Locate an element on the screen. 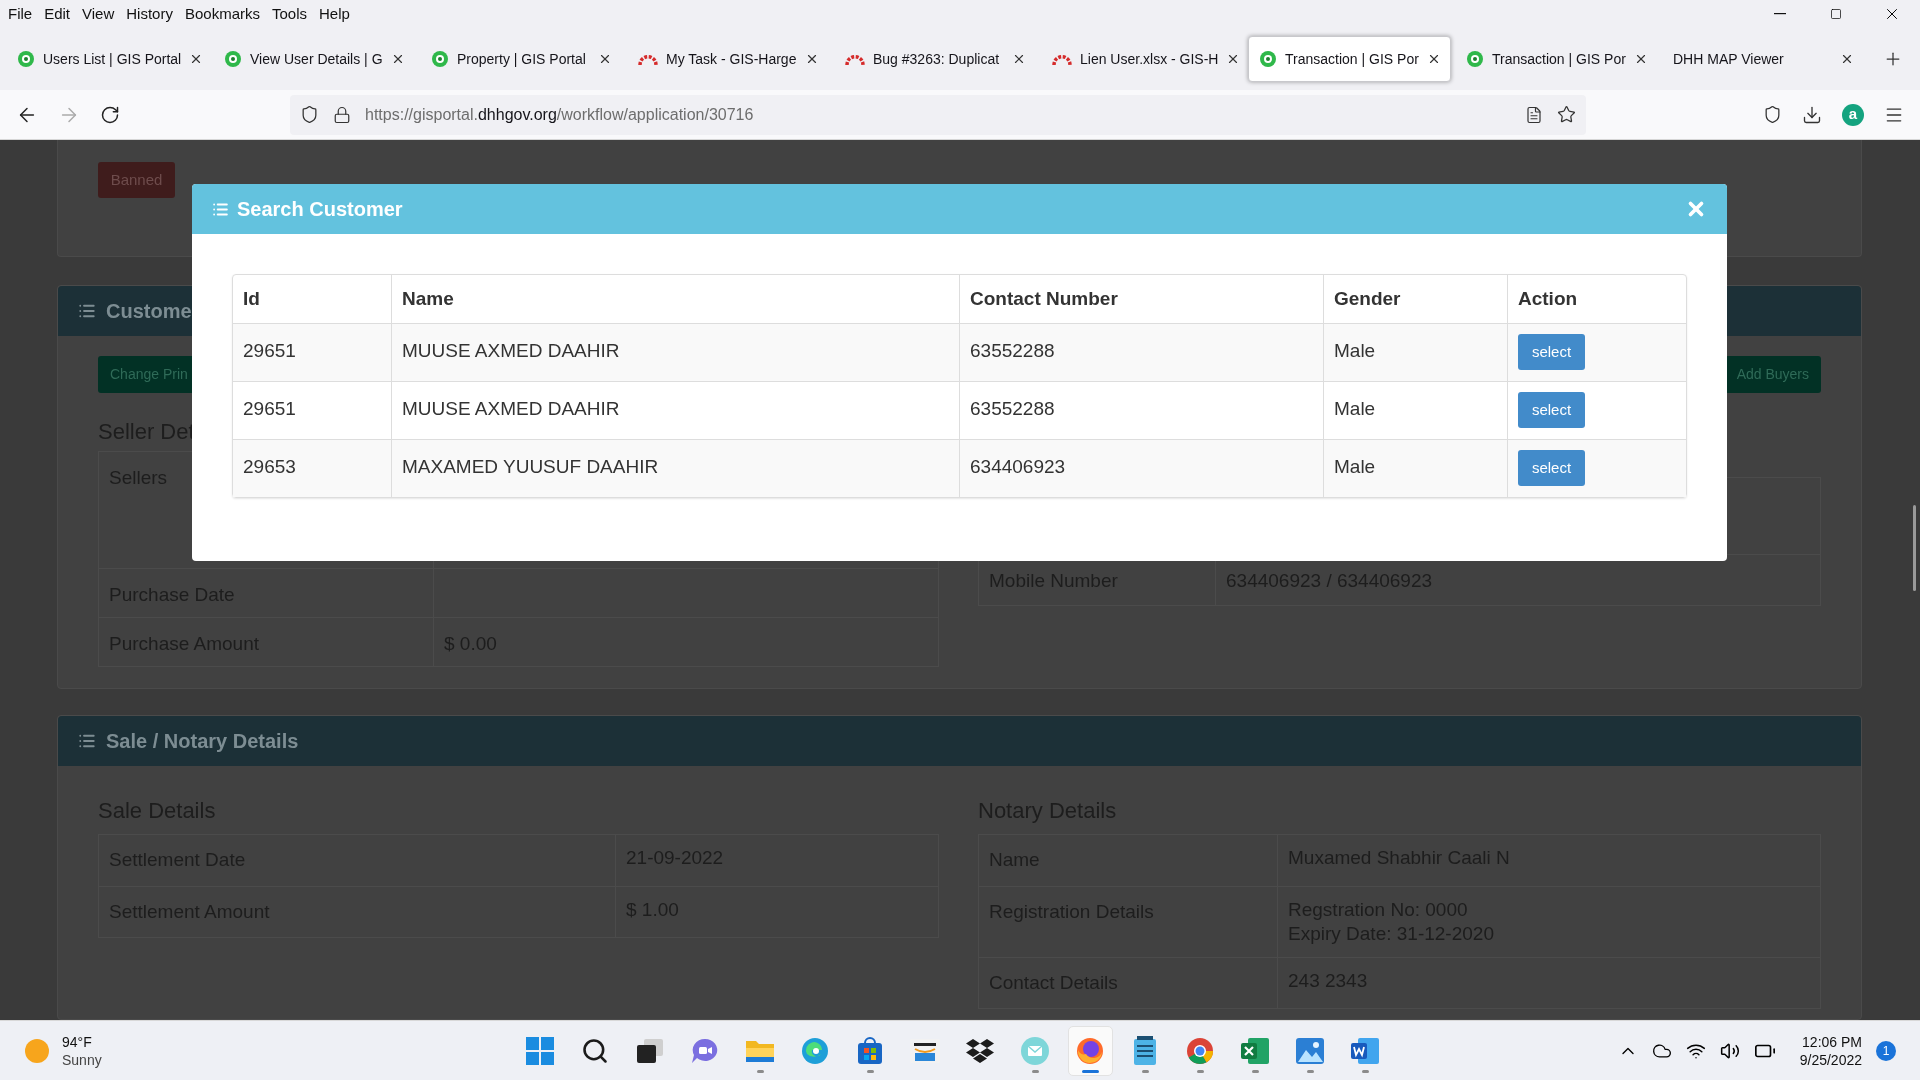 The width and height of the screenshot is (1920, 1080). browser-tab: Lien User.xlsx - GIS-H is located at coordinates (1142, 59).